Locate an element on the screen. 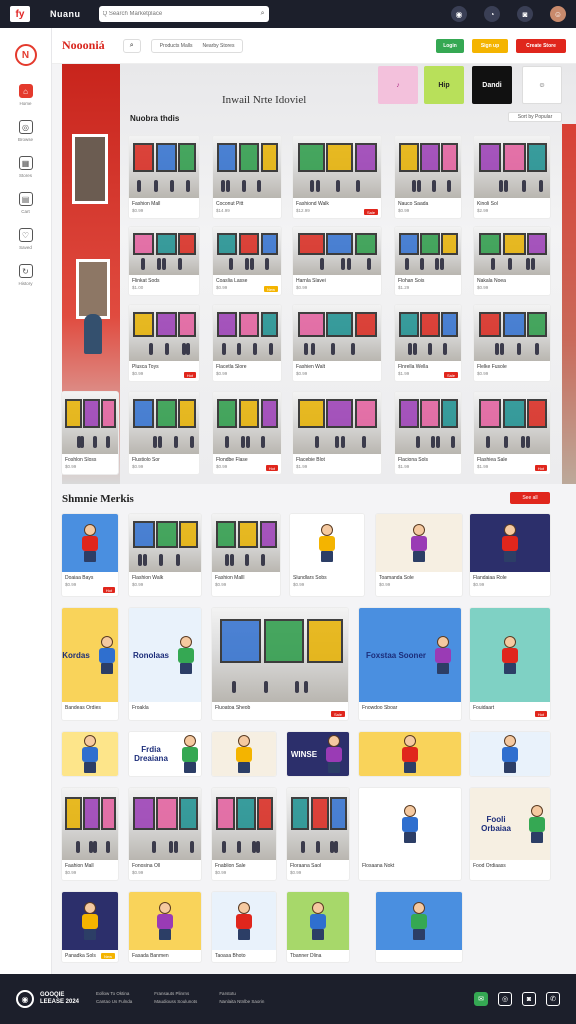 This screenshot has height=1024, width=576. sort-dropdown: Sort by Popular is located at coordinates (535, 117).